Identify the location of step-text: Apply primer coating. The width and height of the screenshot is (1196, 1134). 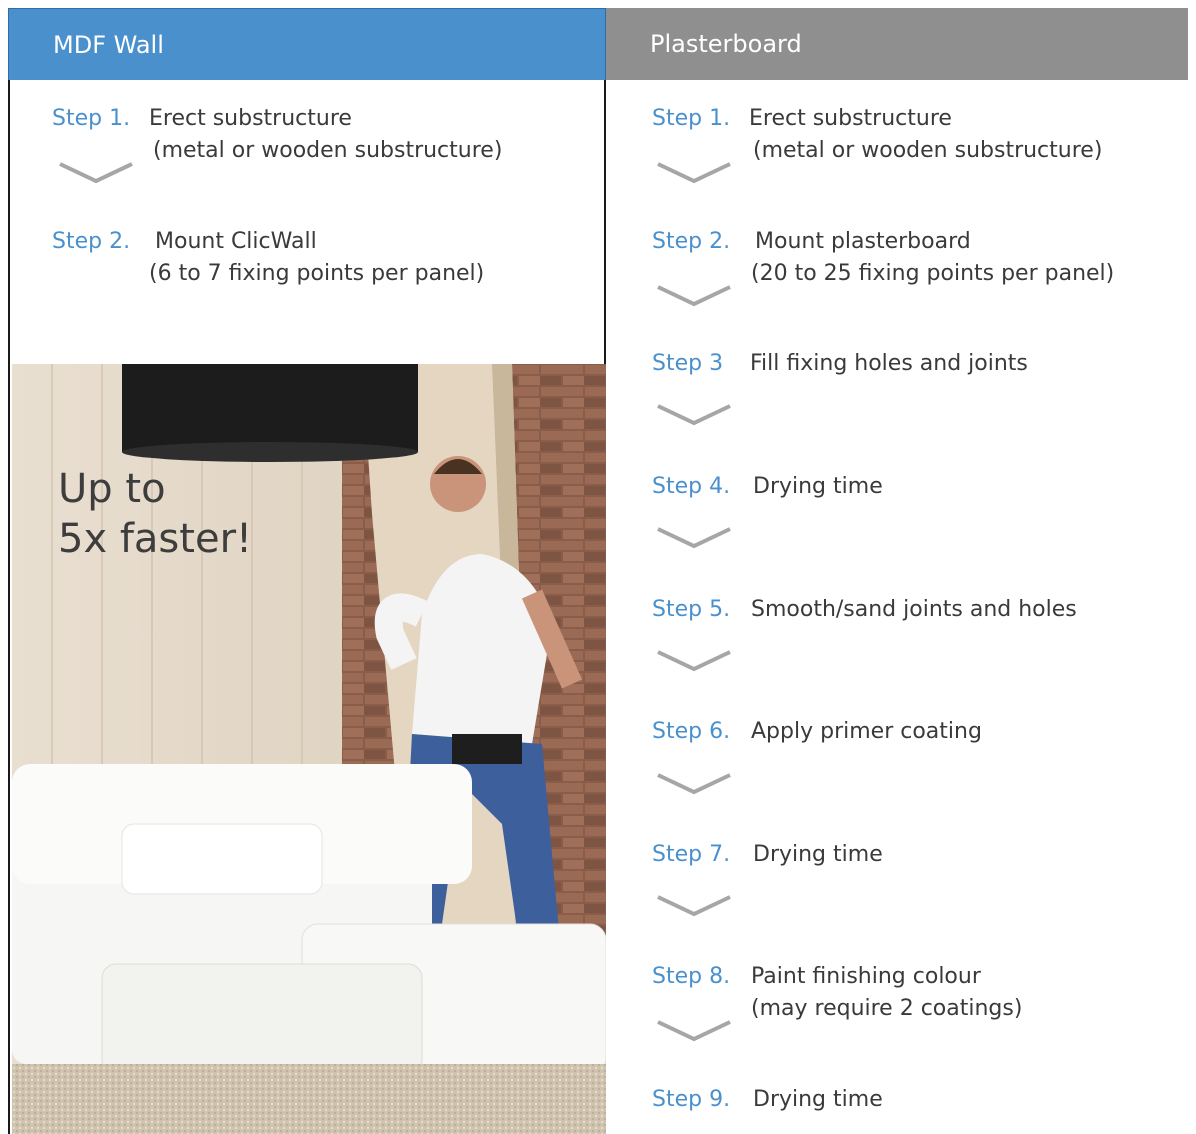
(866, 731).